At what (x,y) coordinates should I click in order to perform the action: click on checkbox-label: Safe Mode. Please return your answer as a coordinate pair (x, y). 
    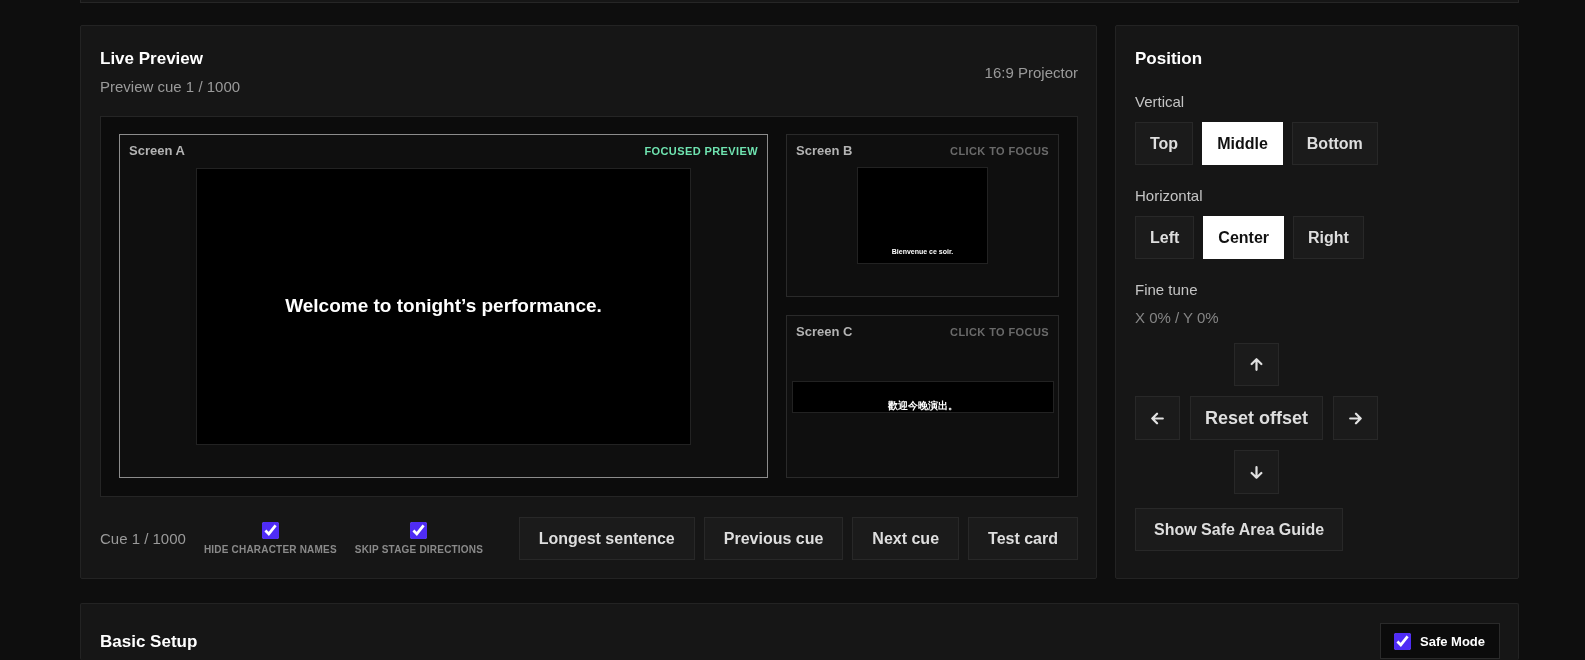
    Looking at the image, I should click on (1452, 641).